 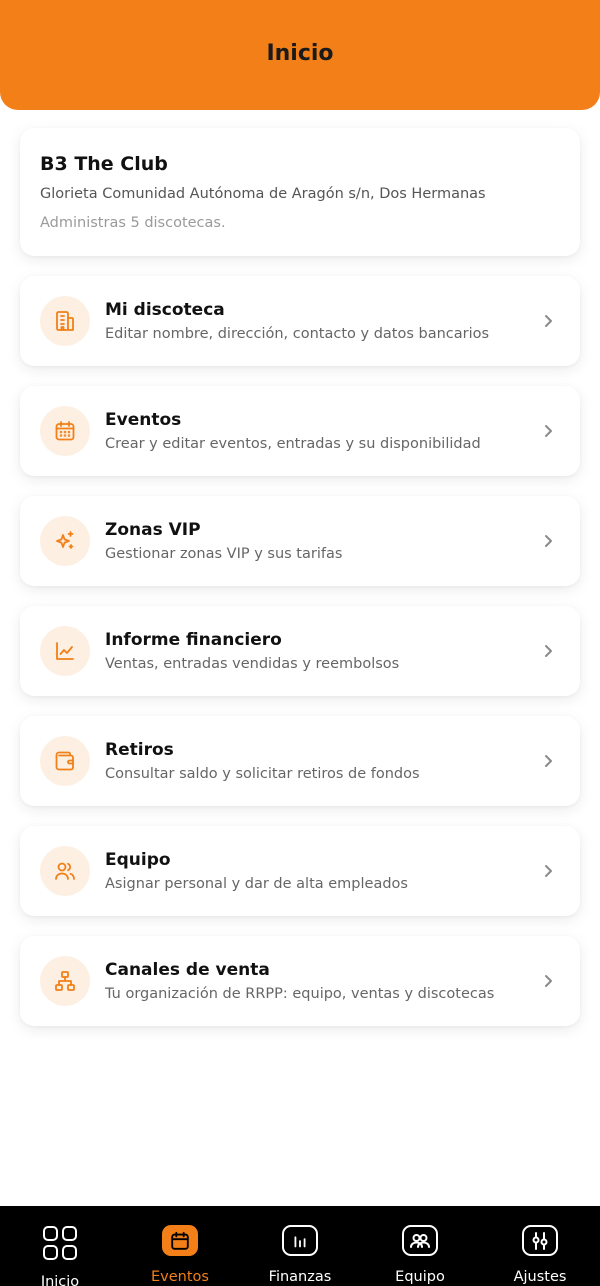 What do you see at coordinates (153, 529) in the screenshot?
I see `menu-item-title: Zonas VIP` at bounding box center [153, 529].